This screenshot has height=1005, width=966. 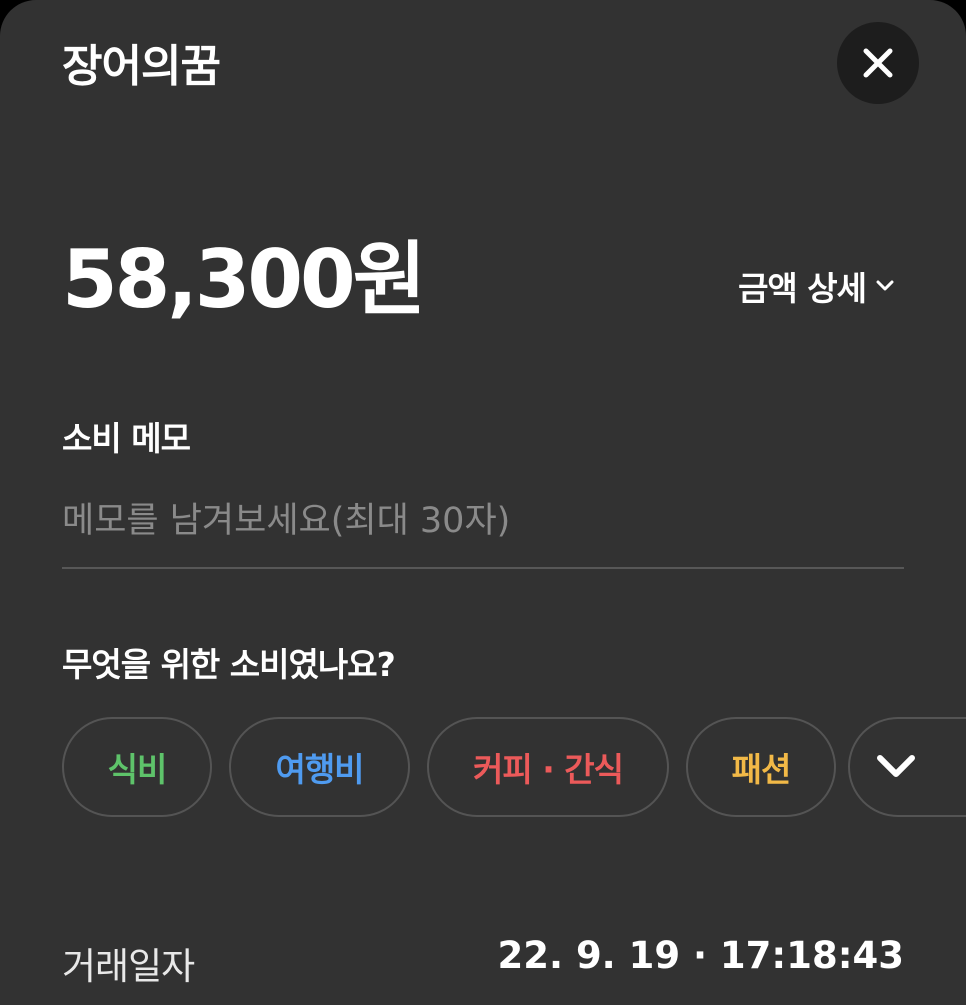 I want to click on amount-detail-toggle: 금액 상세, so click(x=816, y=286).